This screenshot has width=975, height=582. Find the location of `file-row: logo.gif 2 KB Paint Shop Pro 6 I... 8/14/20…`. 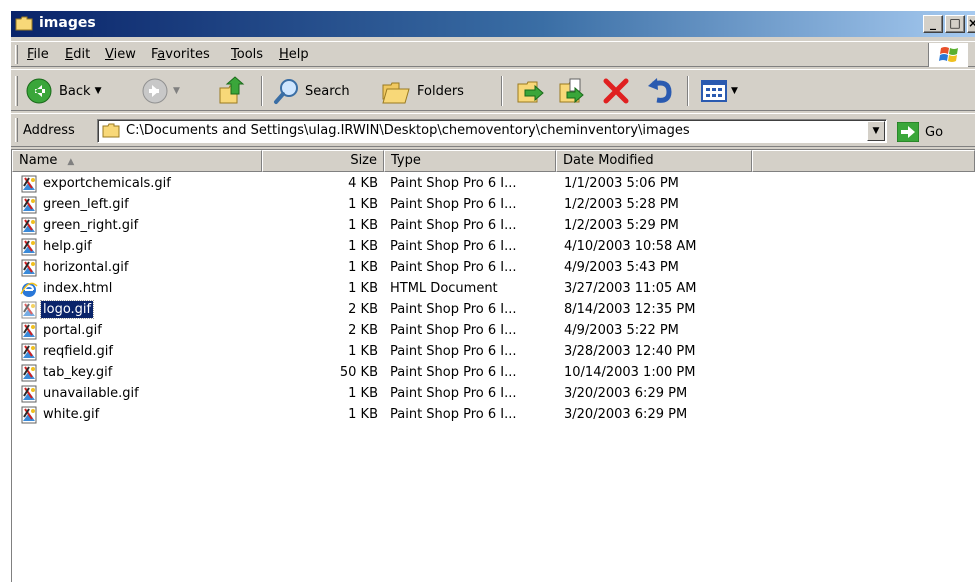

file-row: logo.gif 2 KB Paint Shop Pro 6 I... 8/14/20… is located at coordinates (492, 310).